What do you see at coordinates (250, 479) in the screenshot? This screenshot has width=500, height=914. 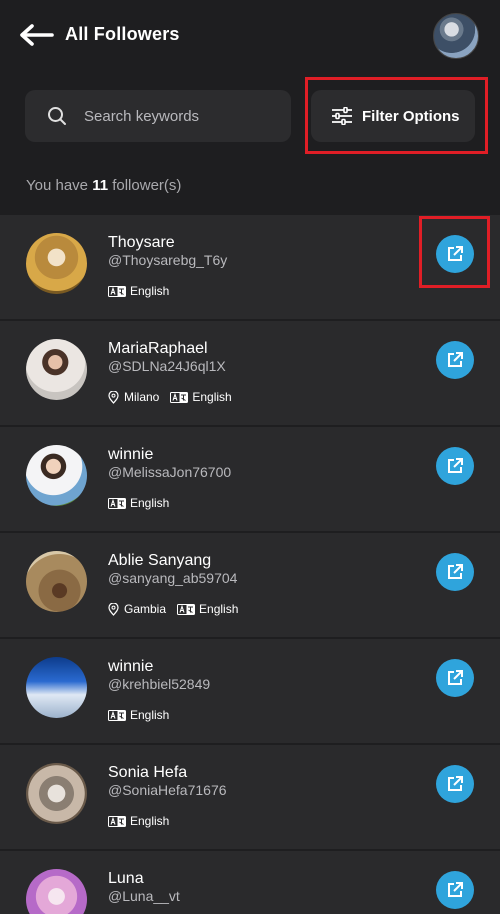 I see `follower-row: winnie @MelissaJon76700 English` at bounding box center [250, 479].